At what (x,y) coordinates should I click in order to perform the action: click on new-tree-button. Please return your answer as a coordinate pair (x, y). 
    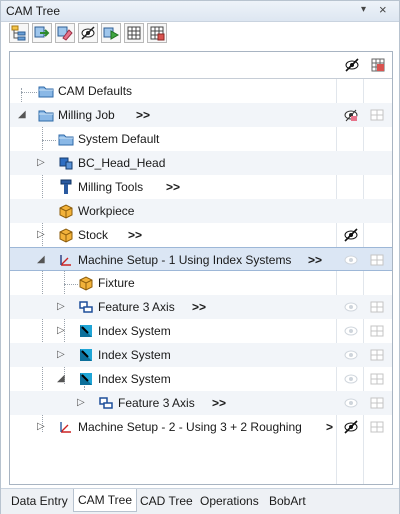
    Looking at the image, I should click on (19, 33).